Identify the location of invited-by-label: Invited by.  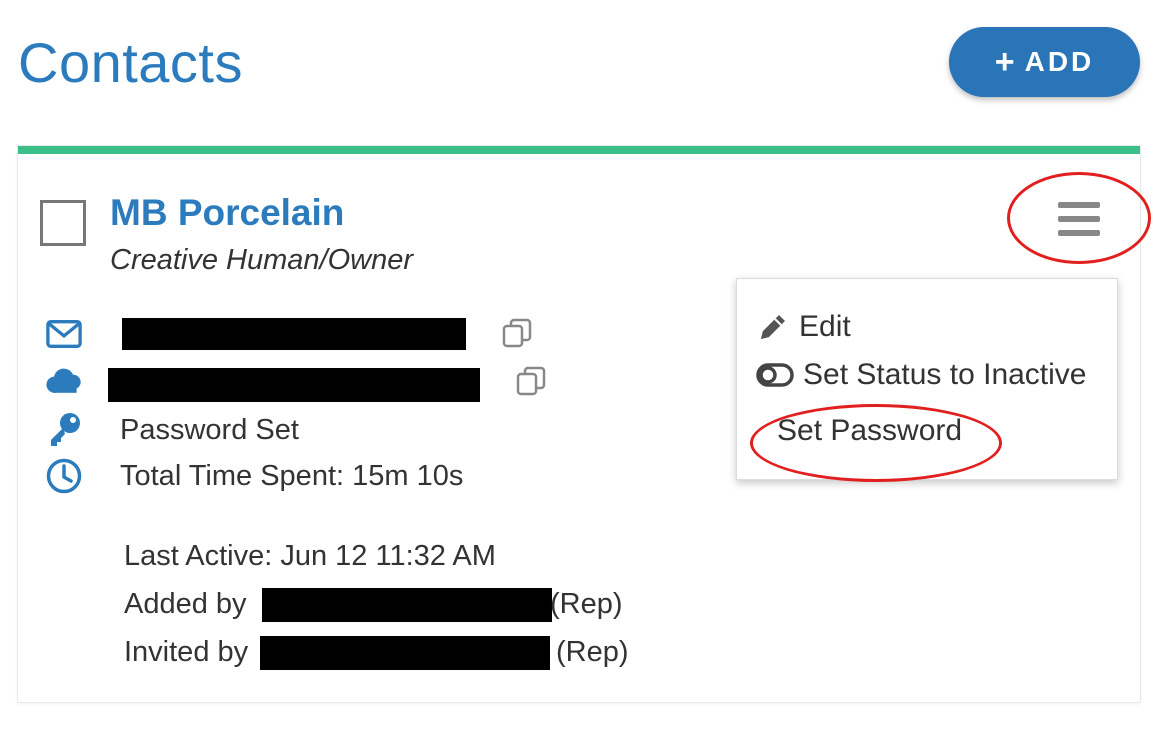
(186, 652).